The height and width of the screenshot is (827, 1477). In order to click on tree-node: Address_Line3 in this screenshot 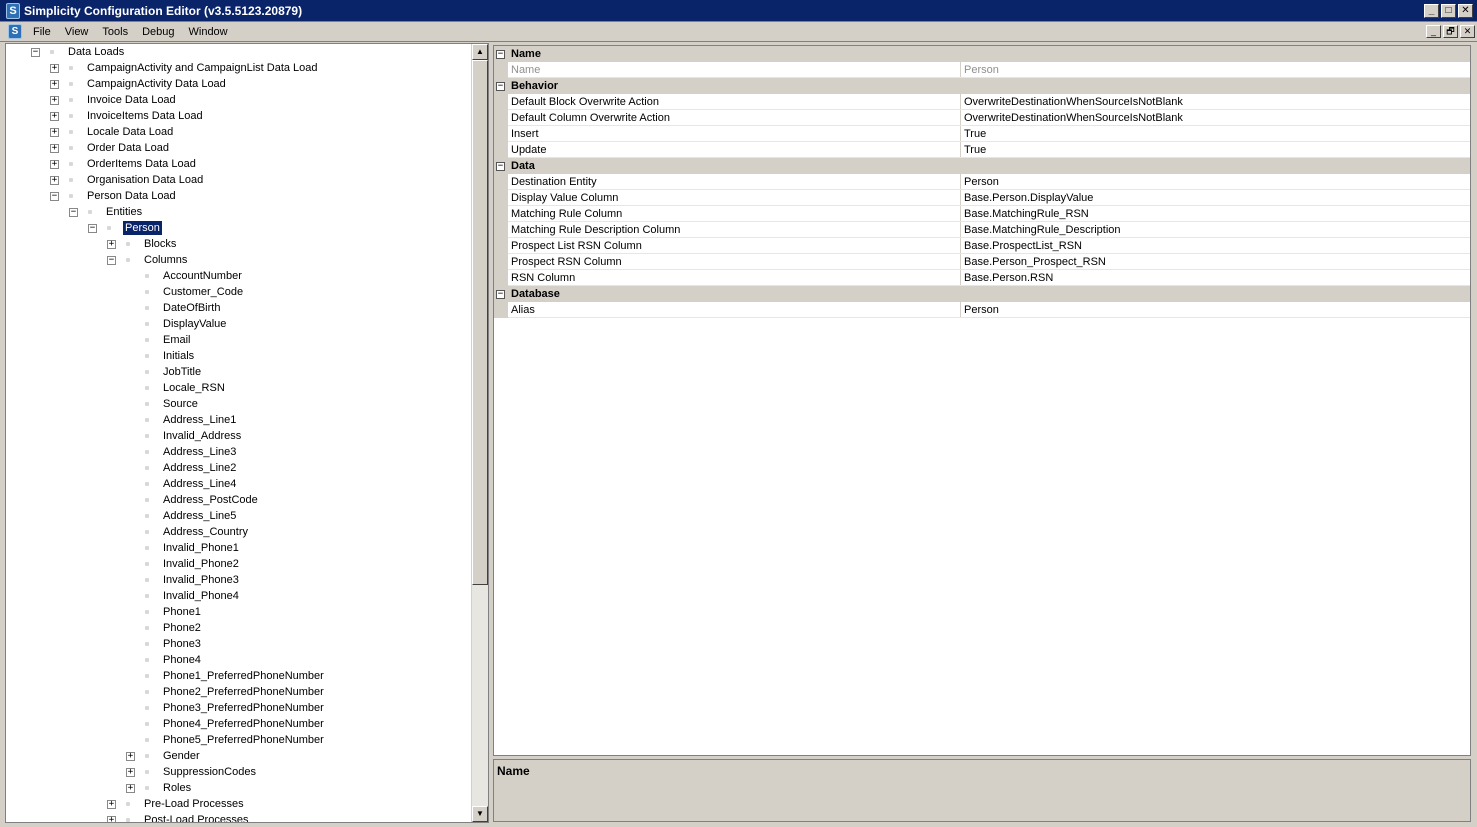, I will do `click(182, 452)`.